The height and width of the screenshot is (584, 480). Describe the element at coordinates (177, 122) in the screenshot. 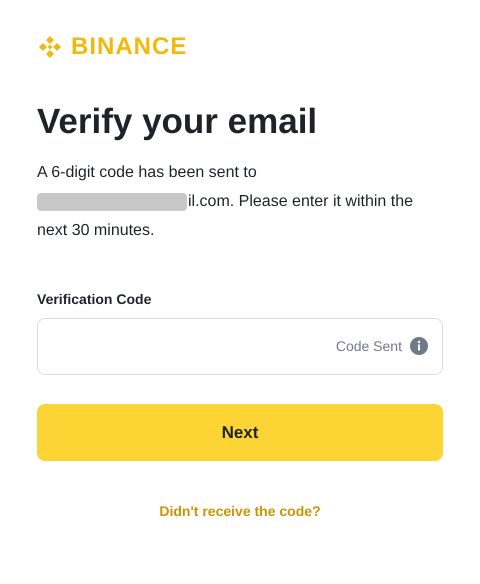

I see `page-title: Verify your email` at that location.